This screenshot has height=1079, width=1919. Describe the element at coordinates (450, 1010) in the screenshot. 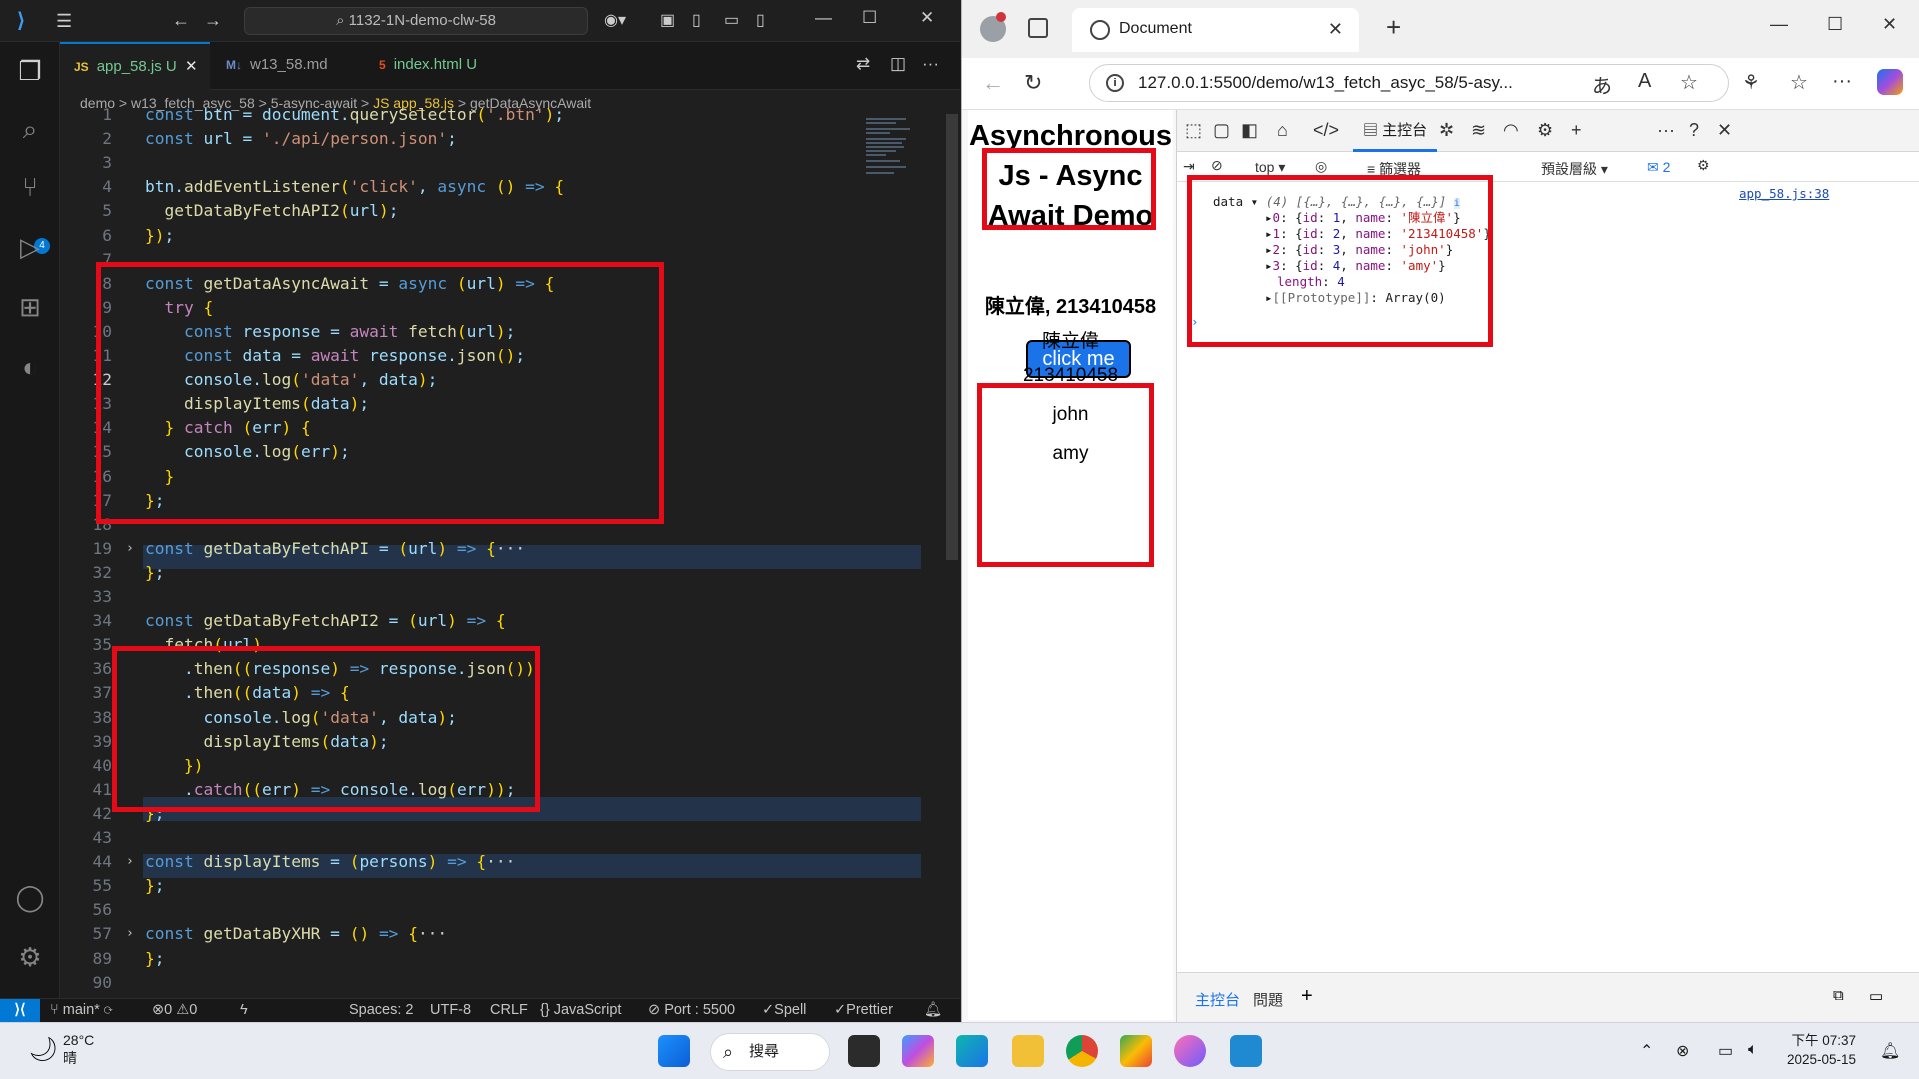

I see `encoding-status: UTF-8` at that location.